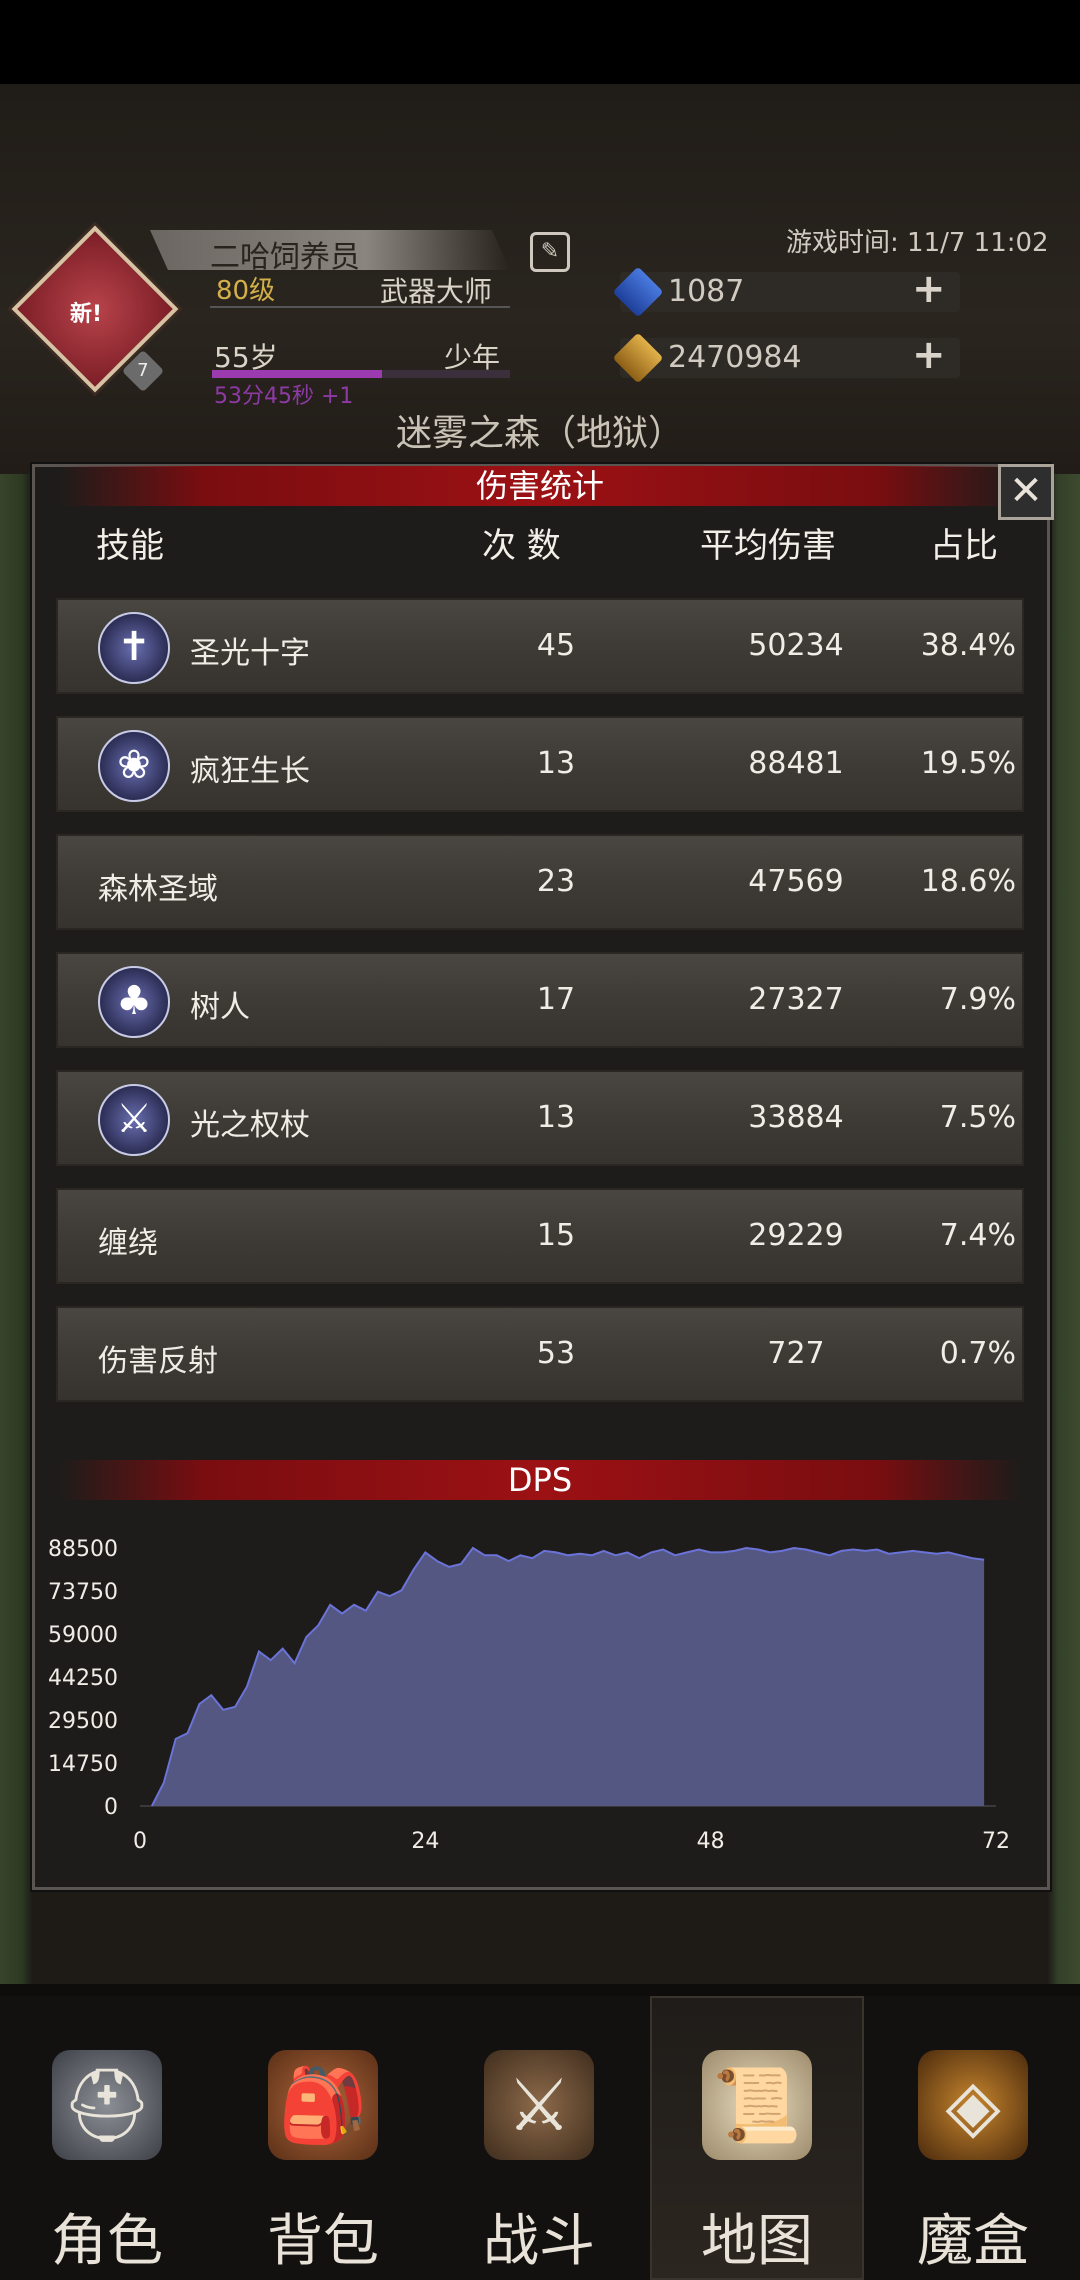  Describe the element at coordinates (556, 999) in the screenshot. I see `skill-count: 17` at that location.